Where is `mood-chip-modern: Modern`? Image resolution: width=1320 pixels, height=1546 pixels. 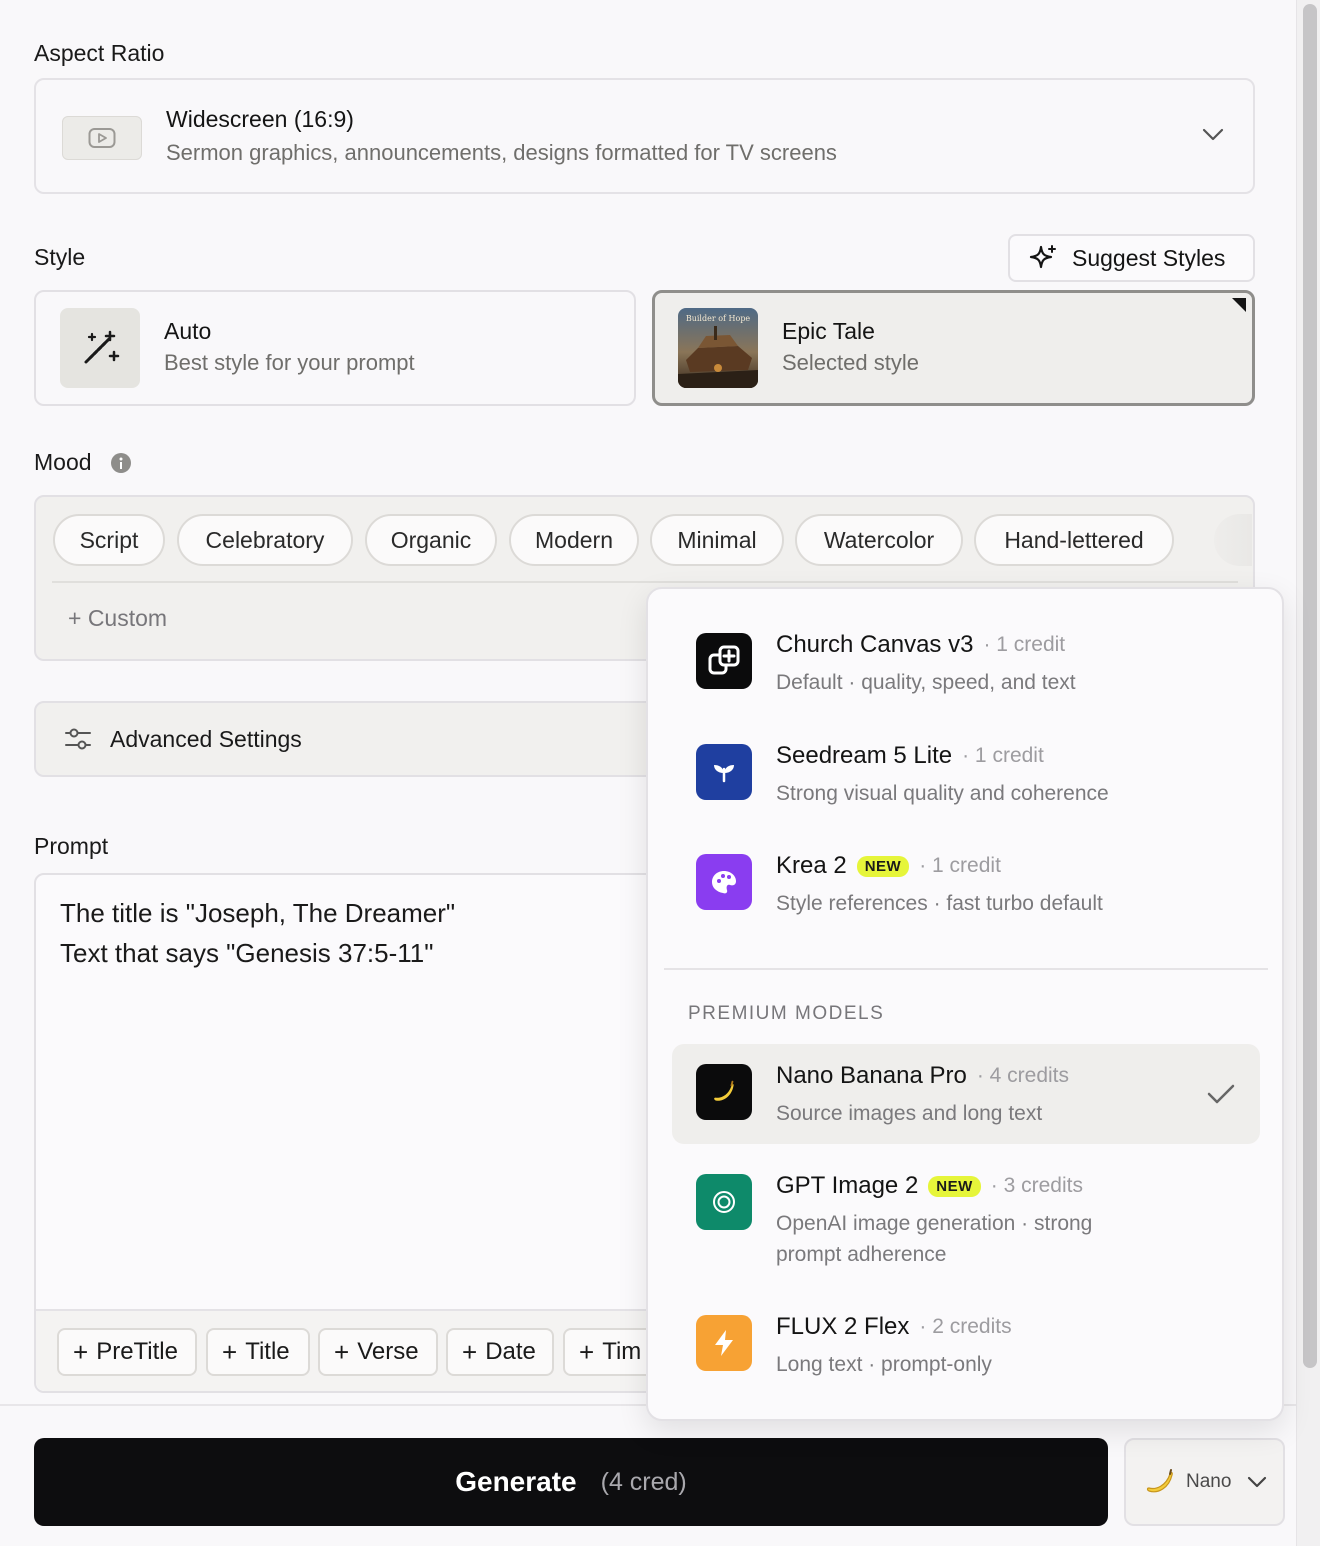 mood-chip-modern: Modern is located at coordinates (574, 540).